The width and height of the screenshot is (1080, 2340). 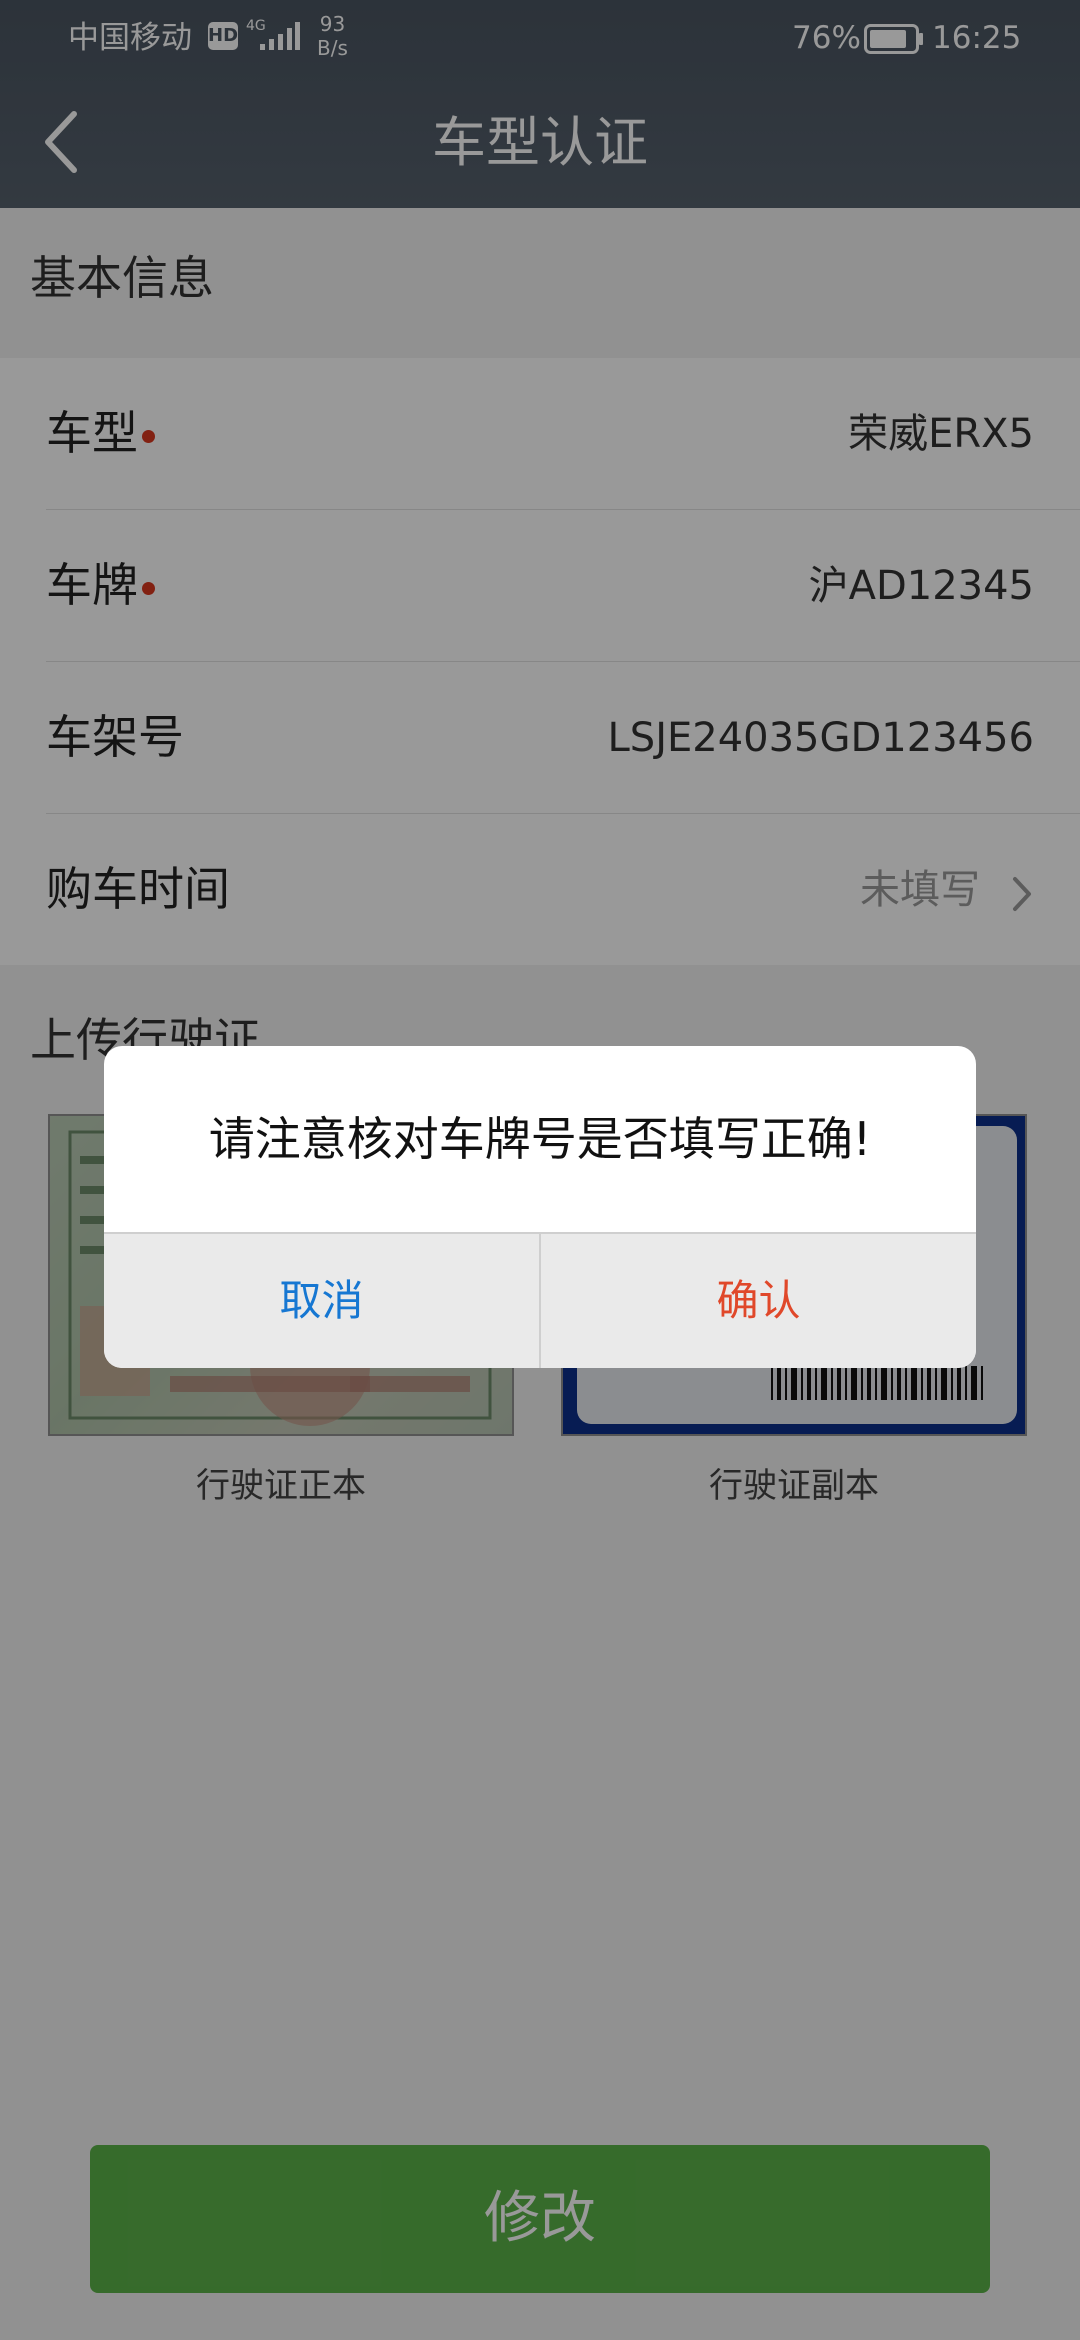 I want to click on dialog-message: 请注意核对车牌号是否填写正确!, so click(x=540, y=1139).